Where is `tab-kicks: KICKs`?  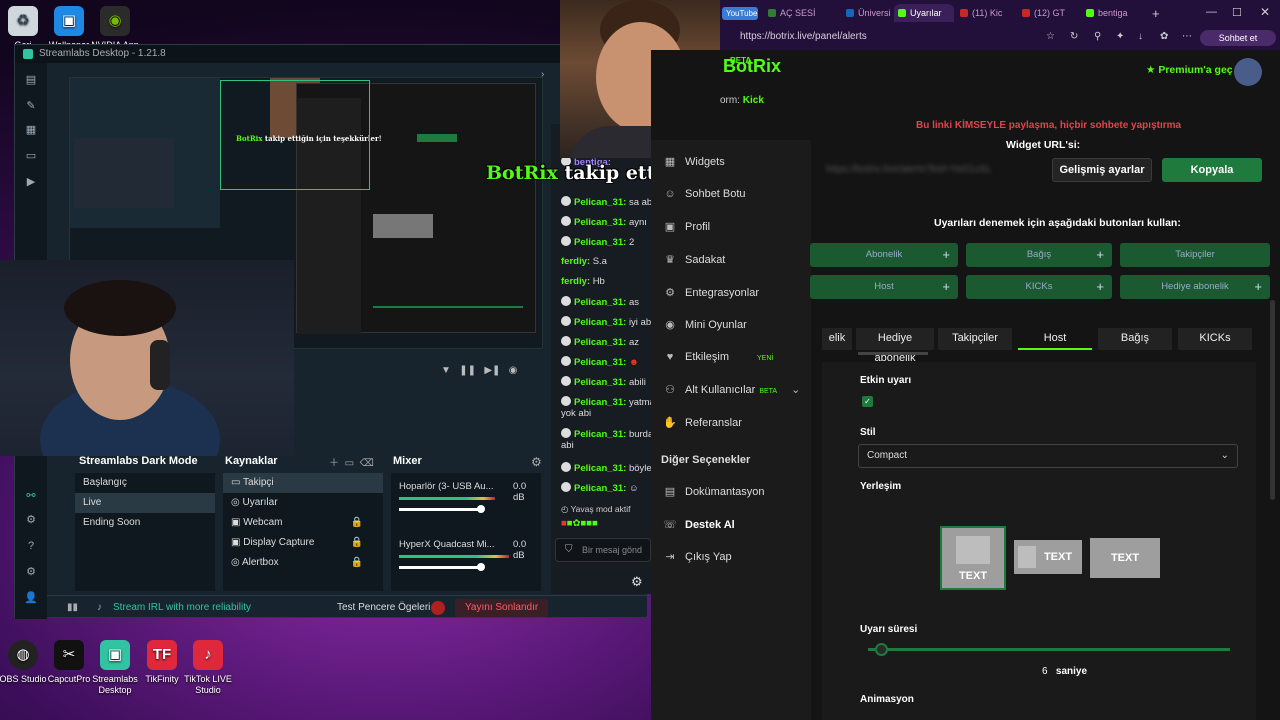
tab-kicks: KICKs is located at coordinates (1215, 339).